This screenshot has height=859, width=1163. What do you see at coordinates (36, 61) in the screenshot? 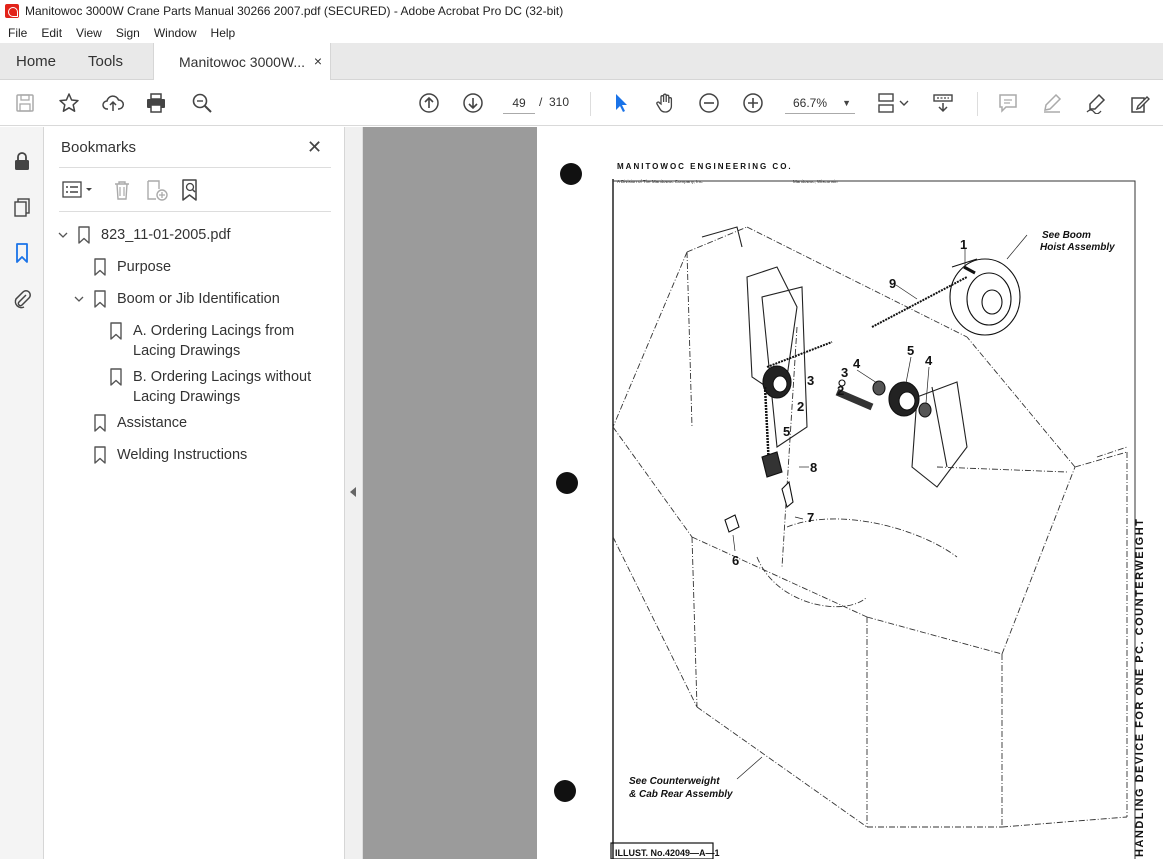
I see `tab-home: Home` at bounding box center [36, 61].